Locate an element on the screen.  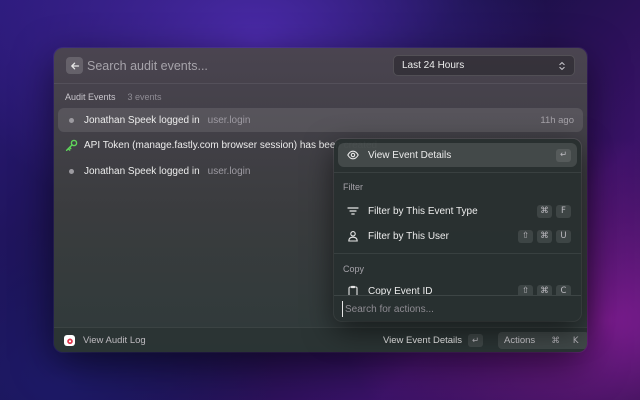
action-label: Copy Event ID is located at coordinates (400, 290).